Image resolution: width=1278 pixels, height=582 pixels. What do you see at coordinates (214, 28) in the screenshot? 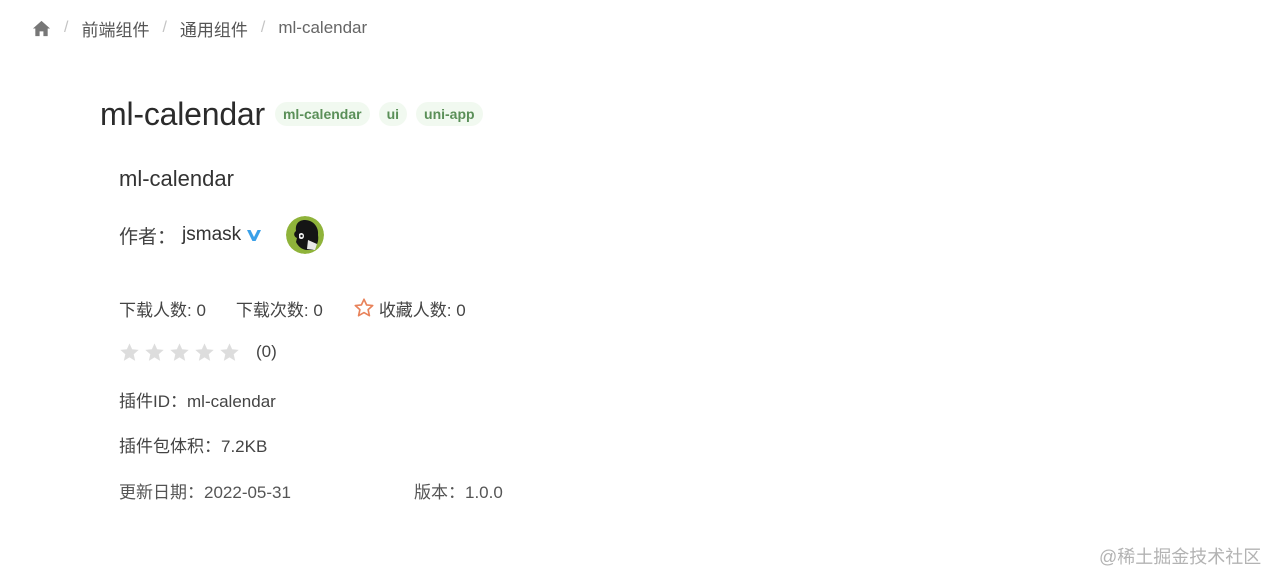
I see `breadcrumb-item-common-components: 通用组件` at bounding box center [214, 28].